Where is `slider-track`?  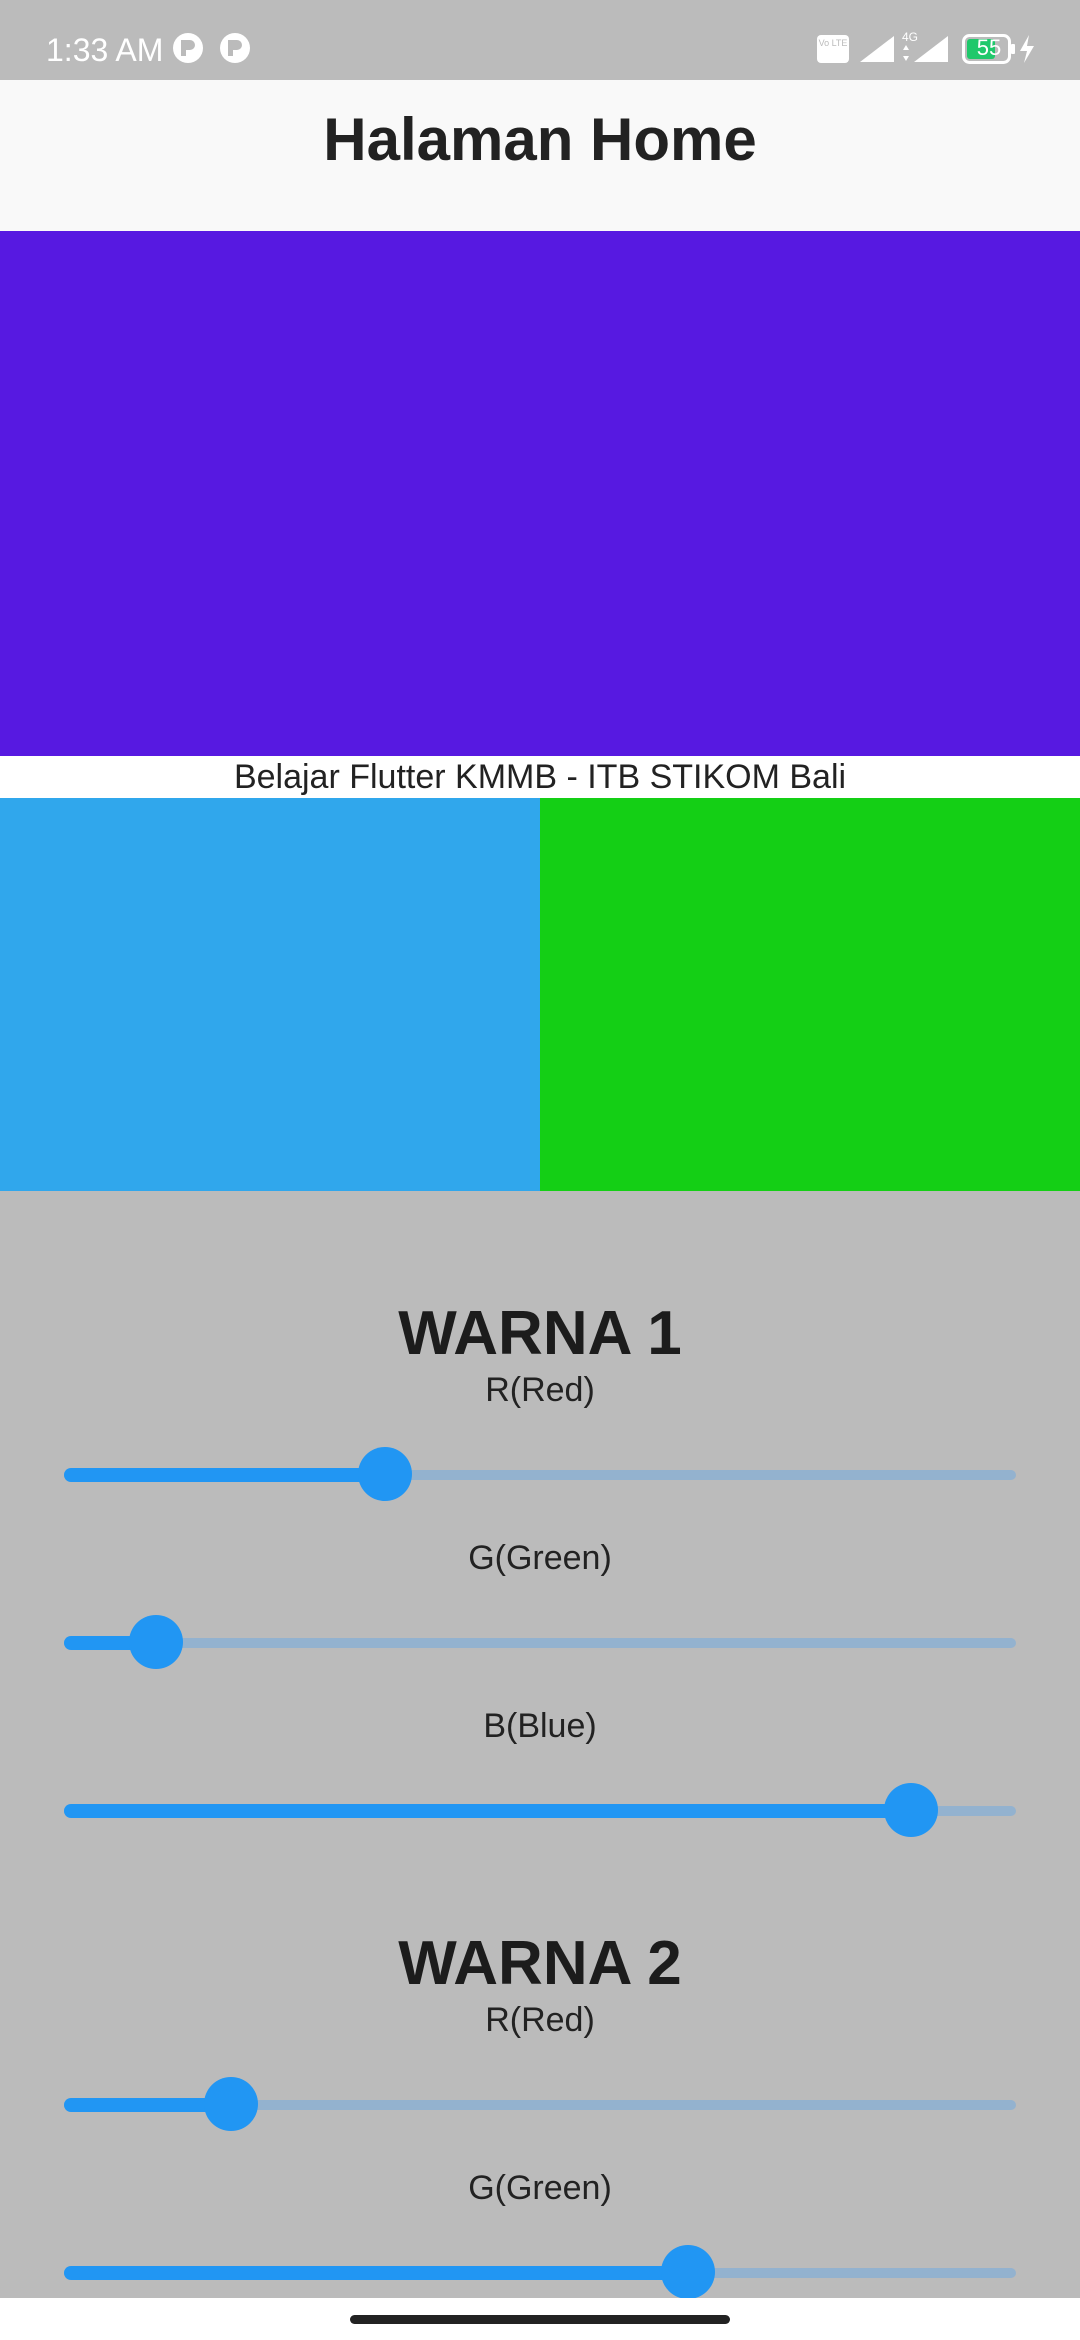
slider-track is located at coordinates (540, 1643).